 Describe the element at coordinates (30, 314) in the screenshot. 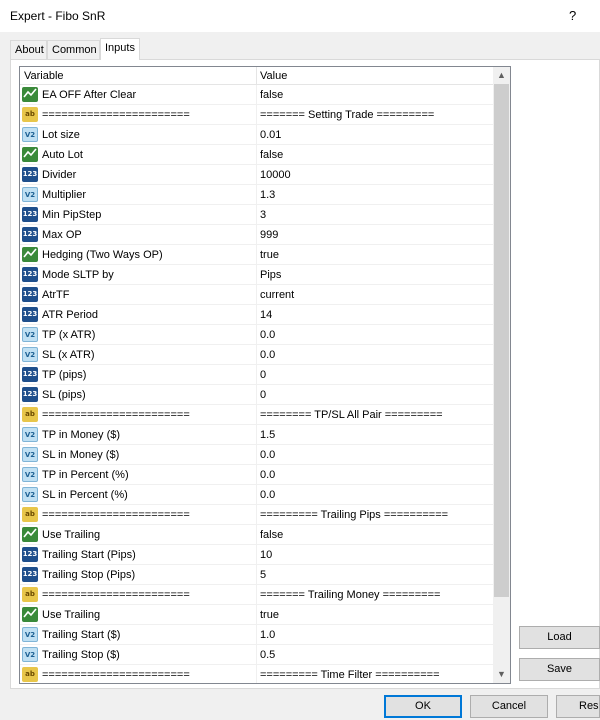

I see `integer-icon: 123` at that location.